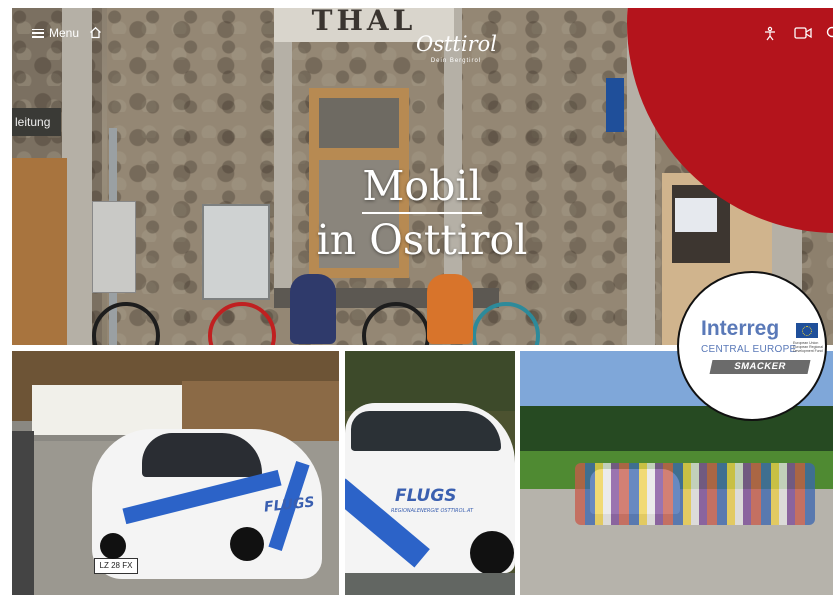 This screenshot has height=595, width=833. I want to click on menu-label: Menu, so click(64, 33).